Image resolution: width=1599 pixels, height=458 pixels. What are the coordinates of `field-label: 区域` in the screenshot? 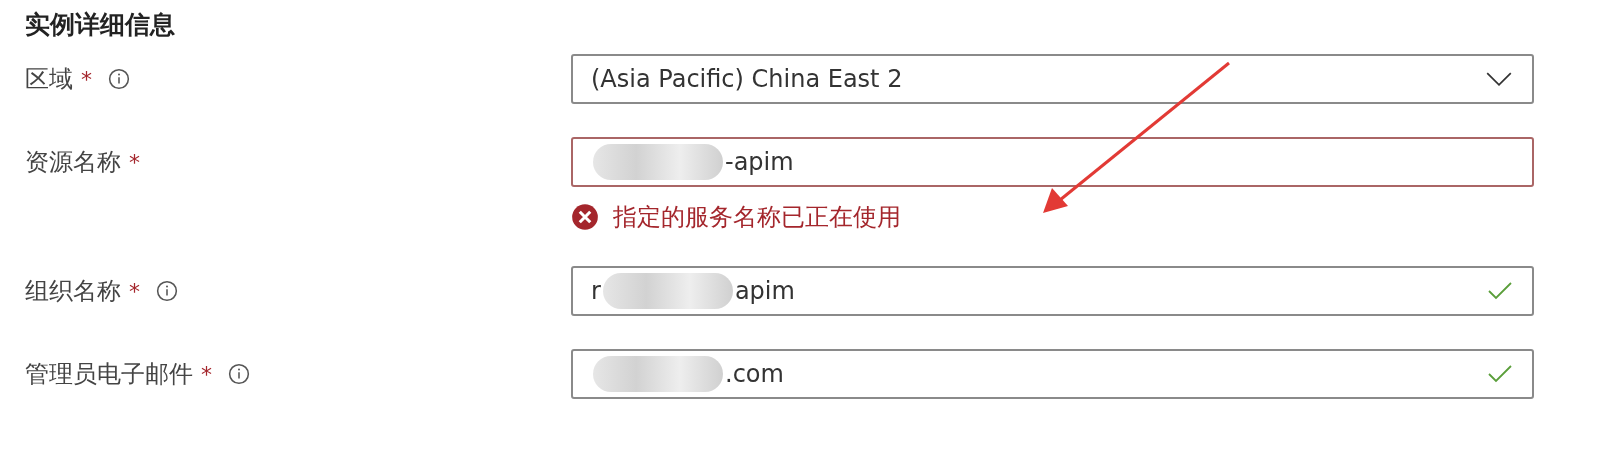 It's located at (49, 79).